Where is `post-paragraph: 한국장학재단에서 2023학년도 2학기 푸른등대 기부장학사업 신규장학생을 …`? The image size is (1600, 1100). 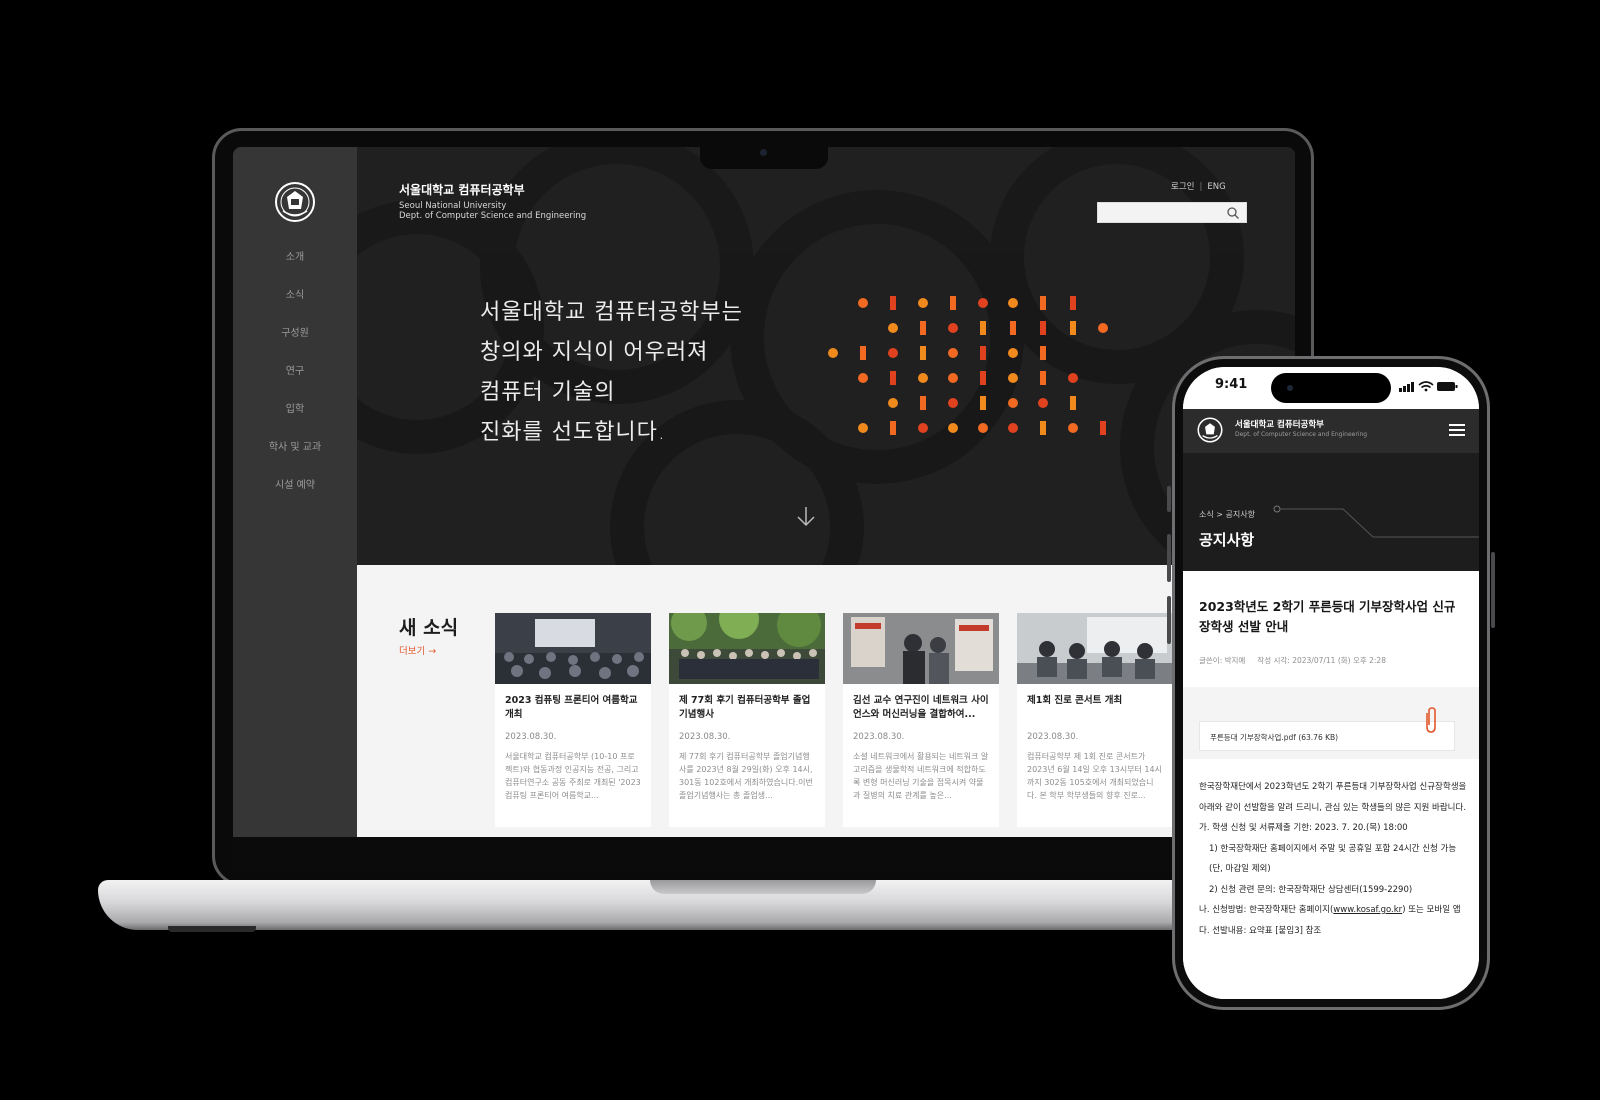 post-paragraph: 한국장학재단에서 2023학년도 2학기 푸른등대 기부장학사업 신규장학생을 … is located at coordinates (1333, 797).